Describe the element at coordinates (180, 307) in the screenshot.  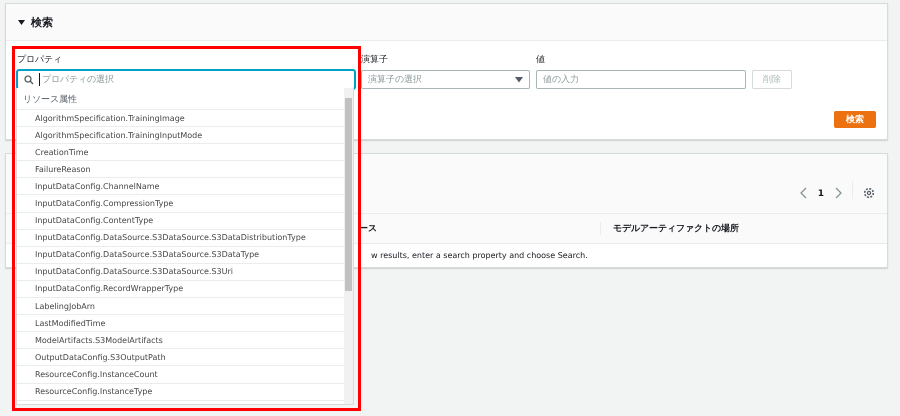
I see `dropdown-option: LabelingJobArn` at that location.